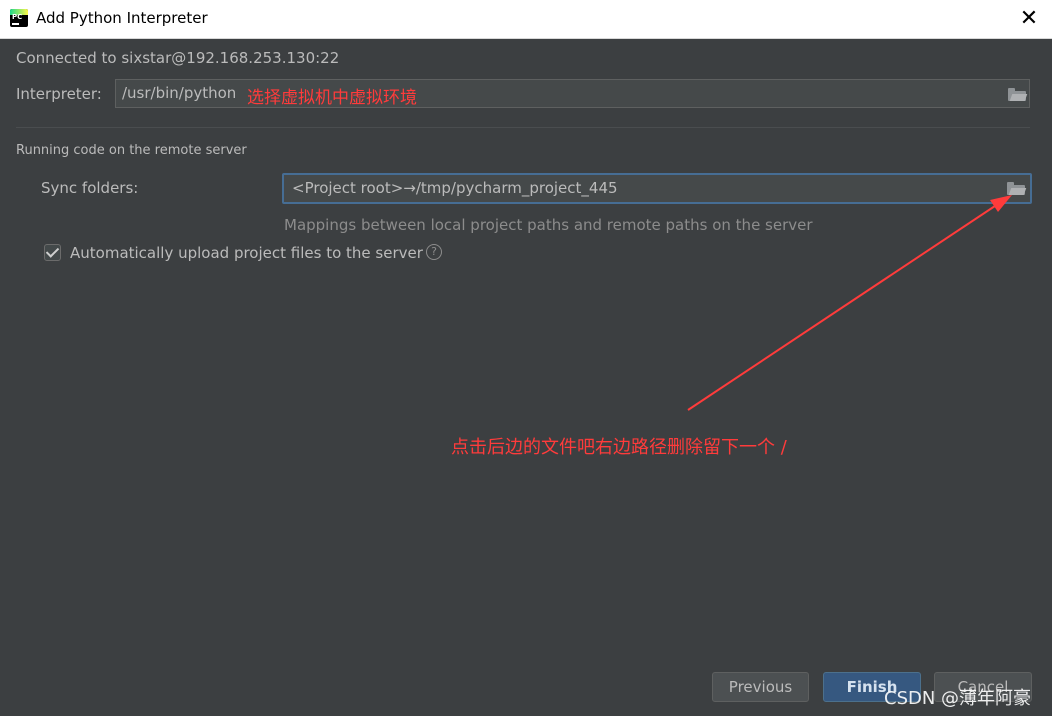 This screenshot has height=716, width=1052. I want to click on sync-folders-field: <Project root>→/tmp/pycharm_project_445, so click(657, 188).